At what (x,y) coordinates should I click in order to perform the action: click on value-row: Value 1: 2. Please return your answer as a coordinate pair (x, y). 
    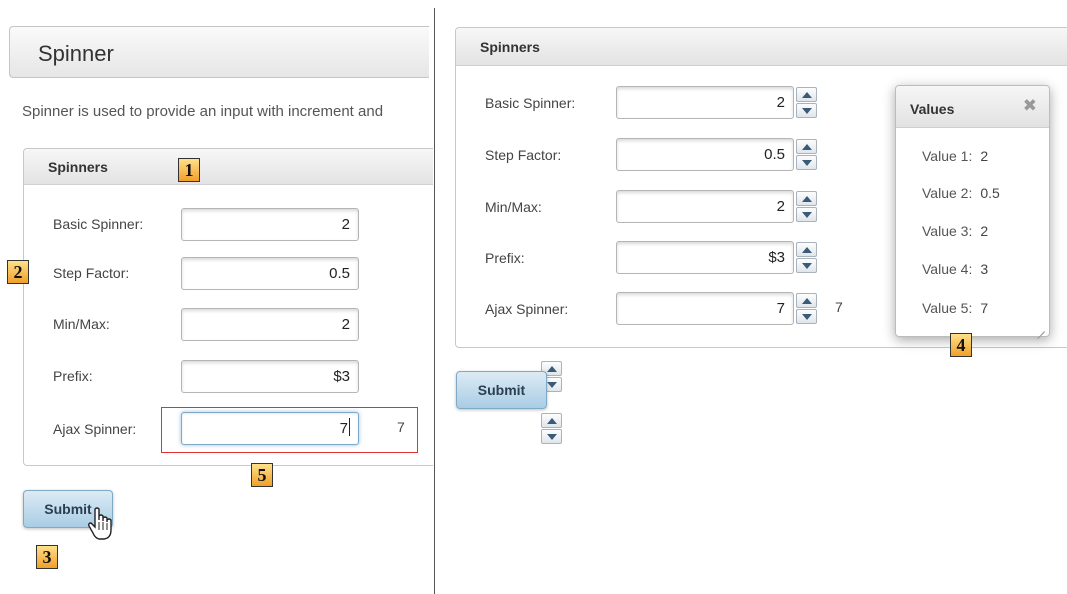
    Looking at the image, I should click on (955, 156).